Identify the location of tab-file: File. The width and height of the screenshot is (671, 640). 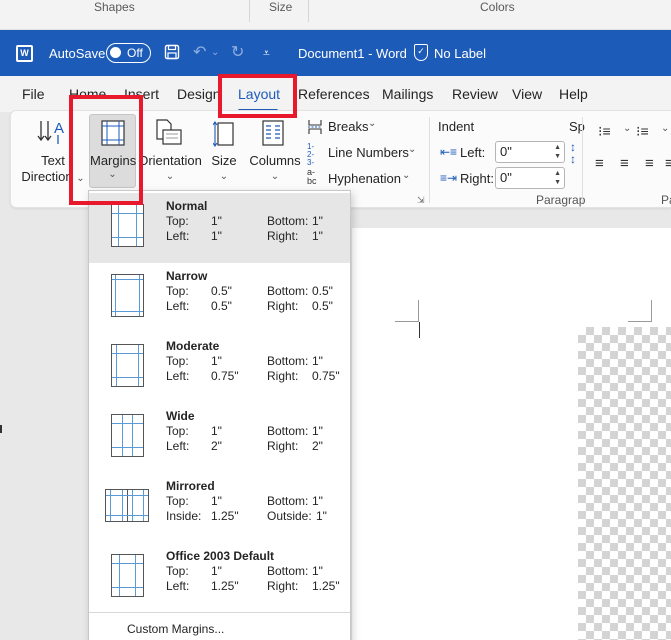
(33, 94).